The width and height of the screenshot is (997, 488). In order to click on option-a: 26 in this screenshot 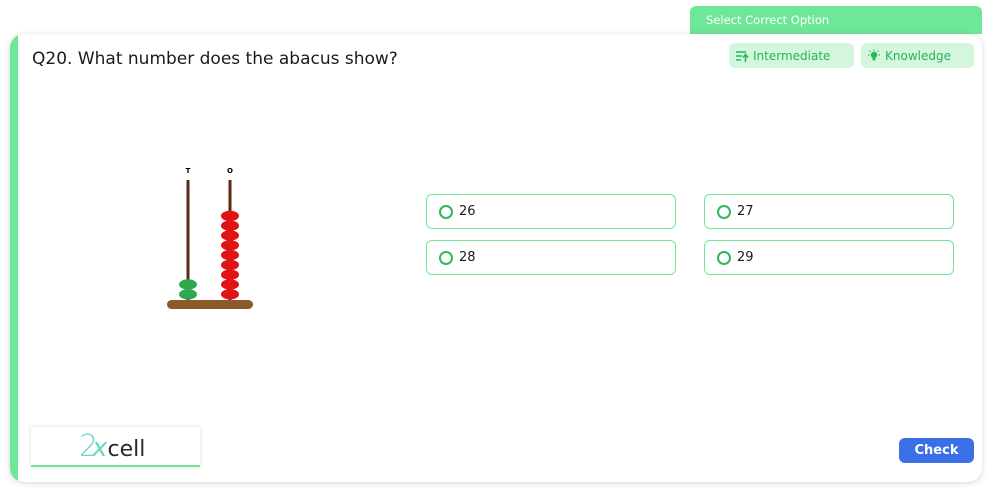, I will do `click(551, 211)`.